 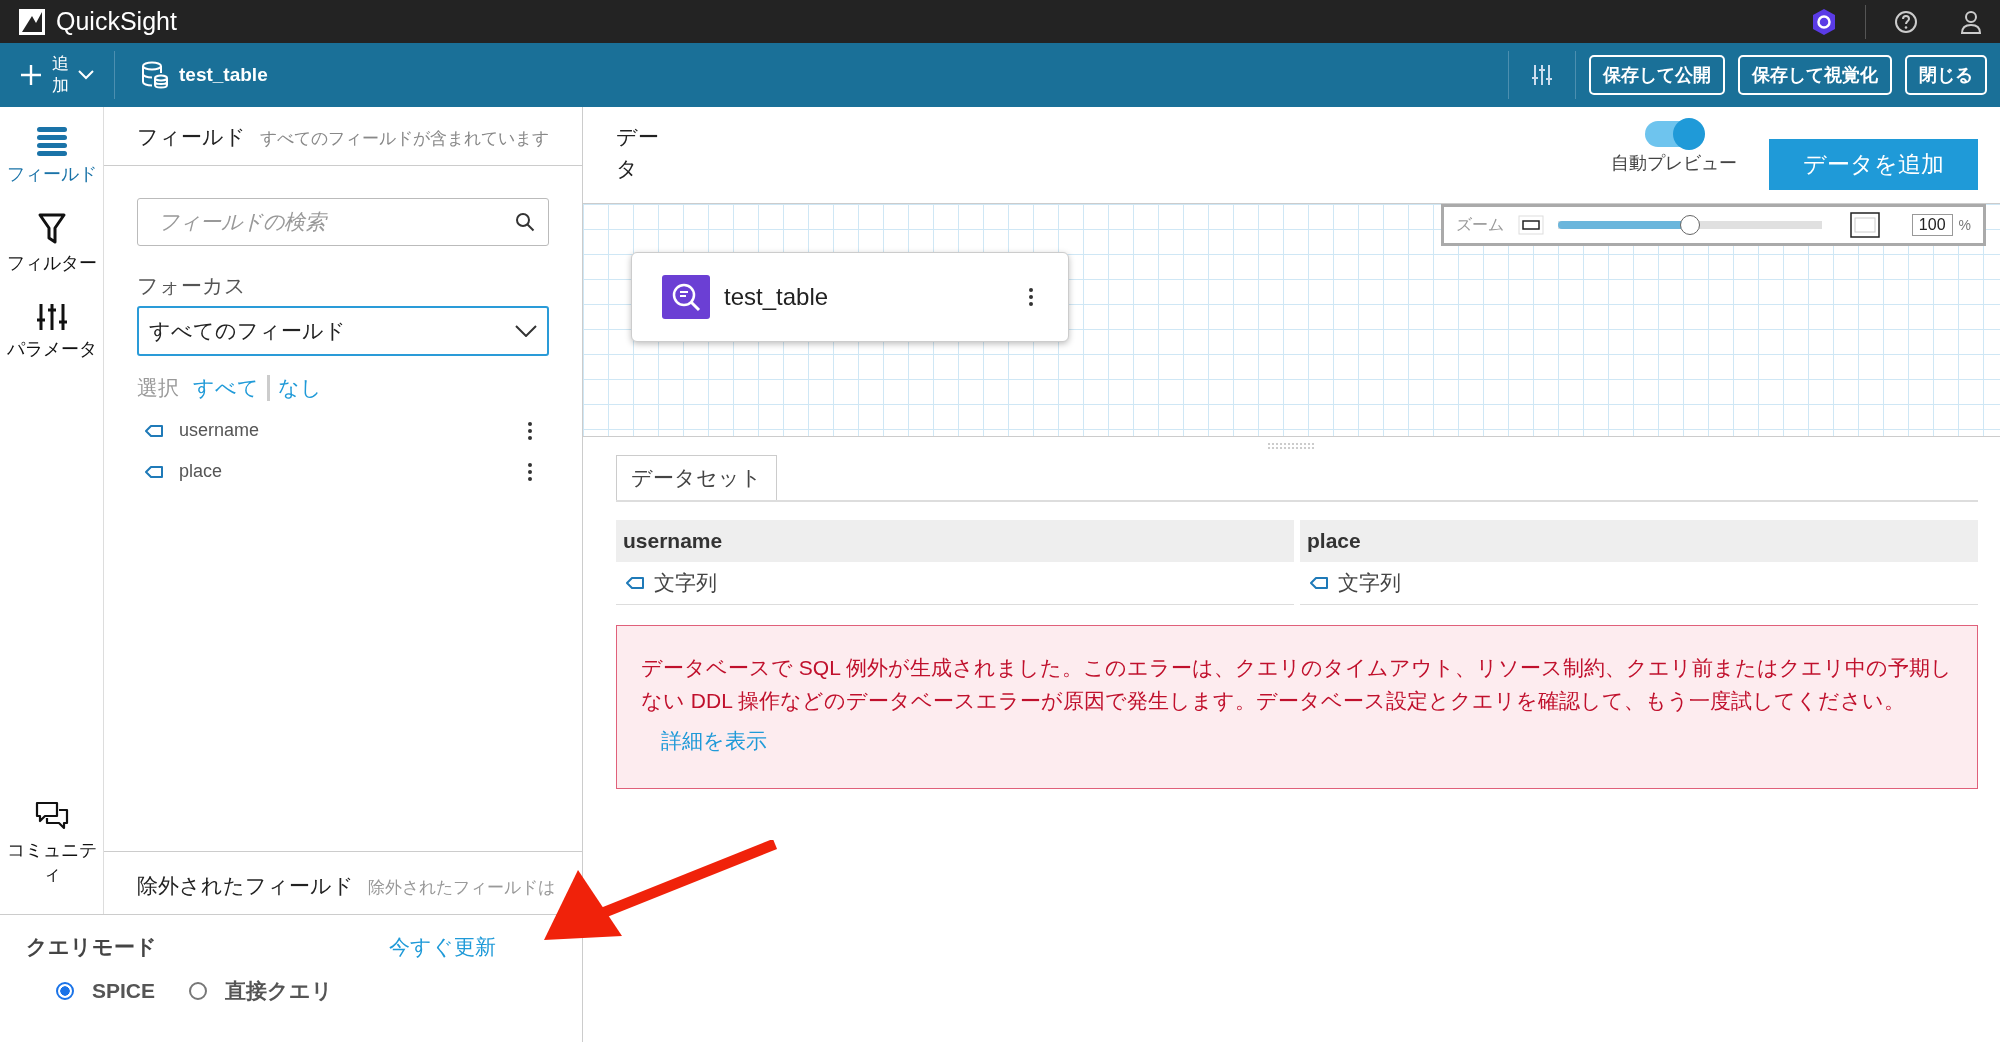 What do you see at coordinates (192, 286) in the screenshot?
I see `focus-label: フォーカス` at bounding box center [192, 286].